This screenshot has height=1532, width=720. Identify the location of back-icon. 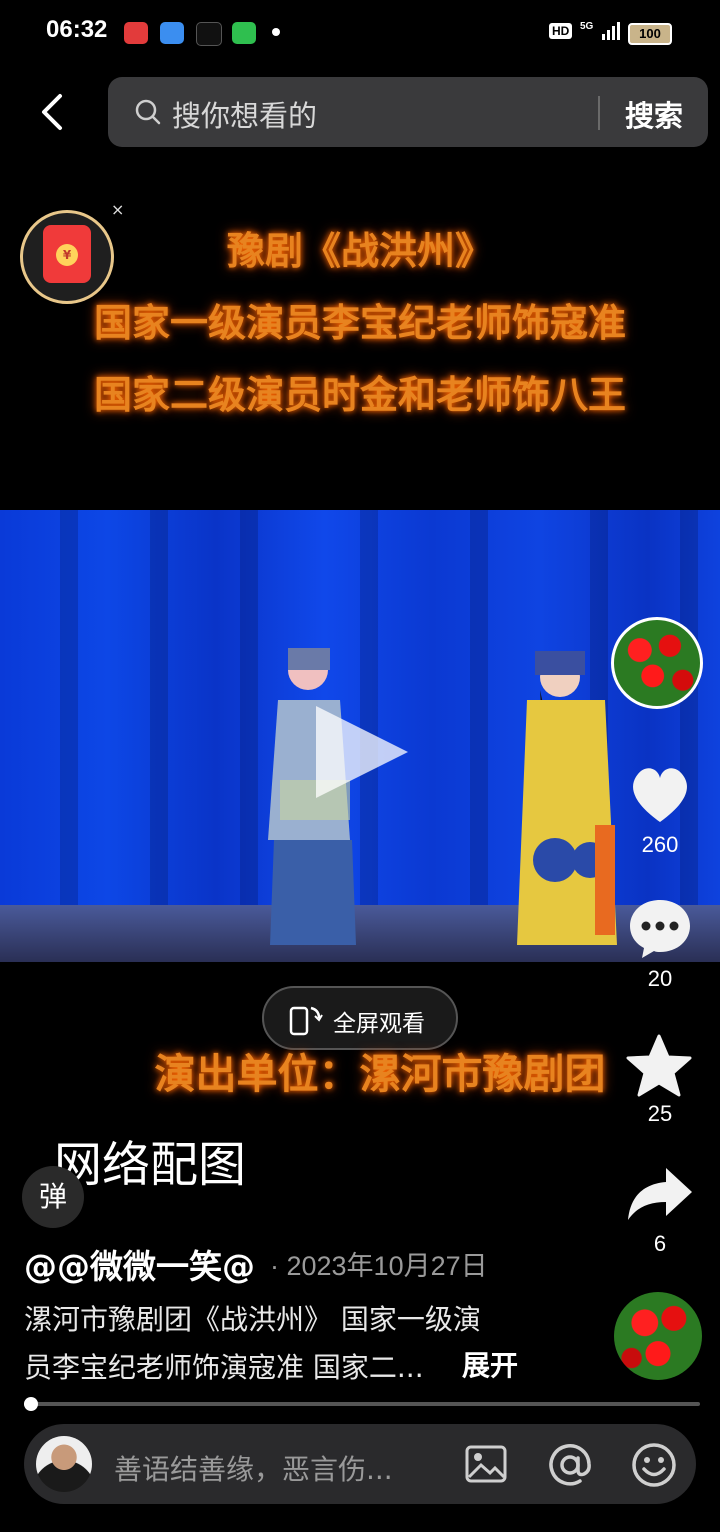
(56, 112).